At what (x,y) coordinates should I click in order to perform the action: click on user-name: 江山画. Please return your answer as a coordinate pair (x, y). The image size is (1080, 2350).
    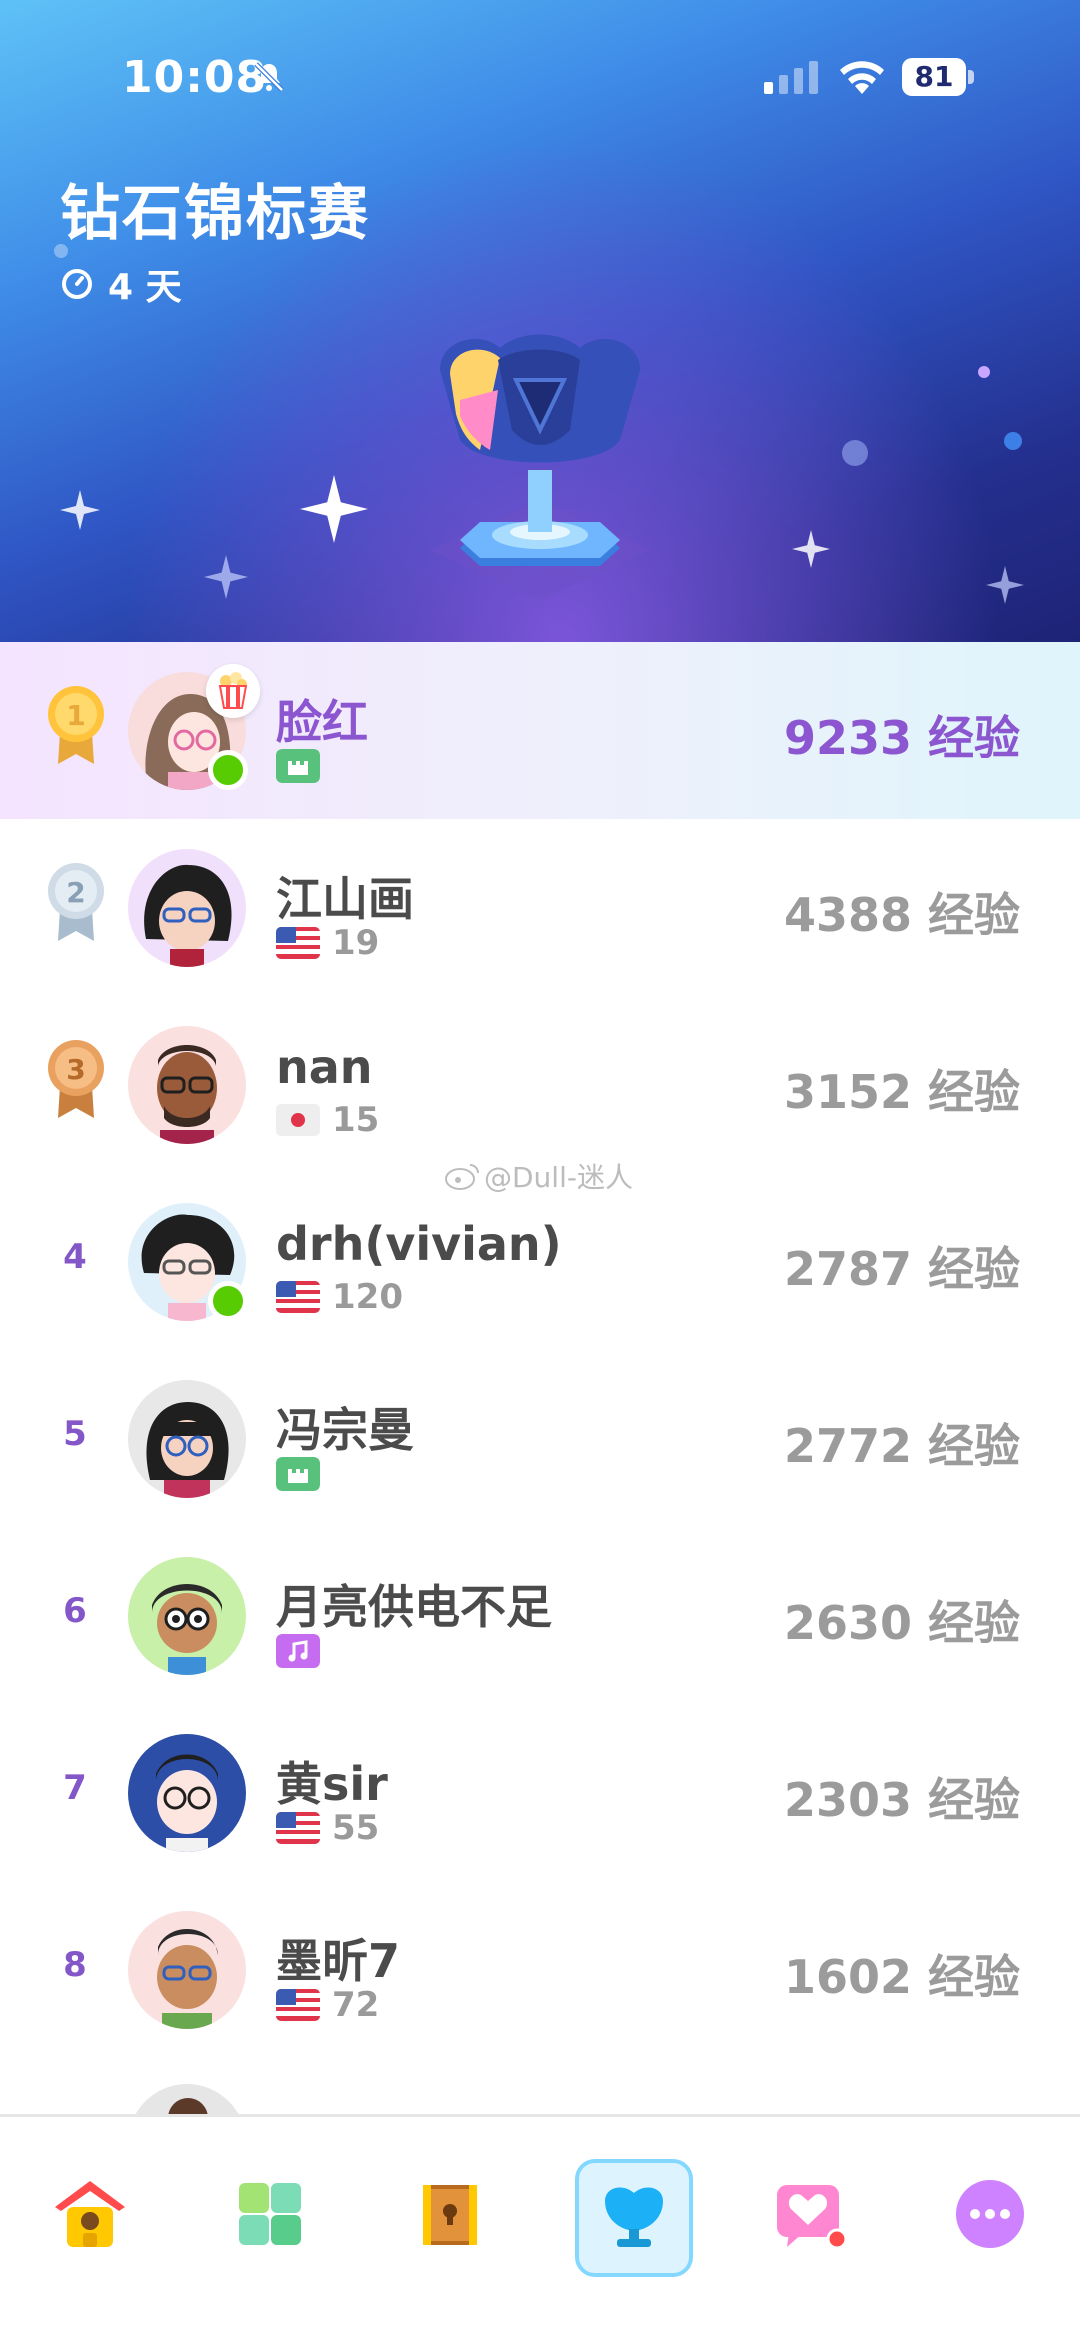
    Looking at the image, I should click on (345, 899).